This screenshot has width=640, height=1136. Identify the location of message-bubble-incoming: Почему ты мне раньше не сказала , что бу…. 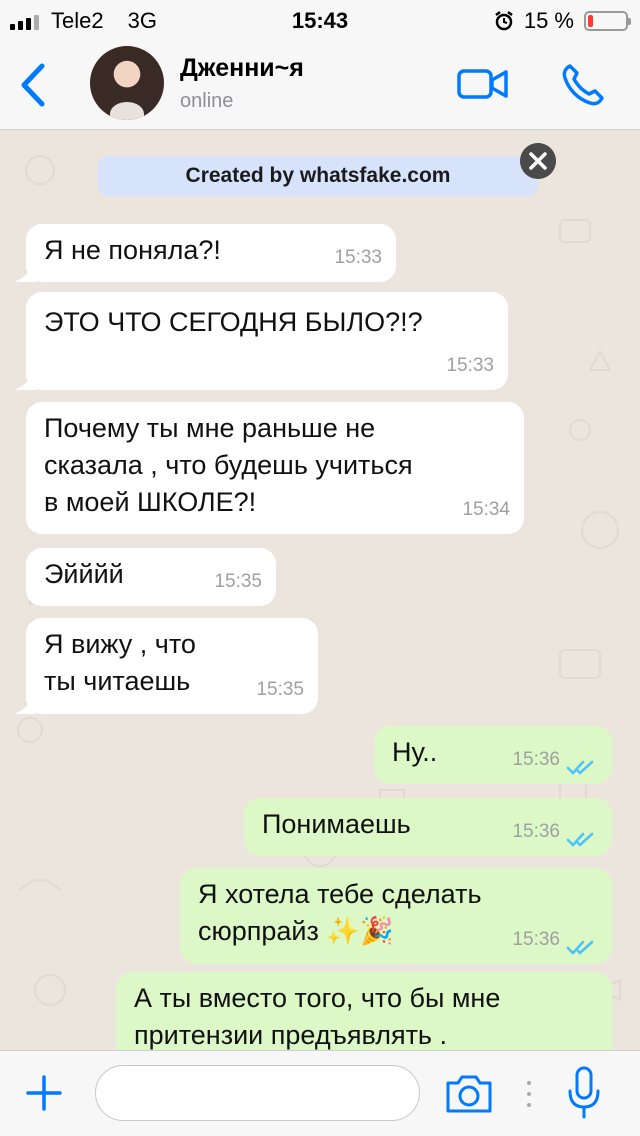
(275, 468).